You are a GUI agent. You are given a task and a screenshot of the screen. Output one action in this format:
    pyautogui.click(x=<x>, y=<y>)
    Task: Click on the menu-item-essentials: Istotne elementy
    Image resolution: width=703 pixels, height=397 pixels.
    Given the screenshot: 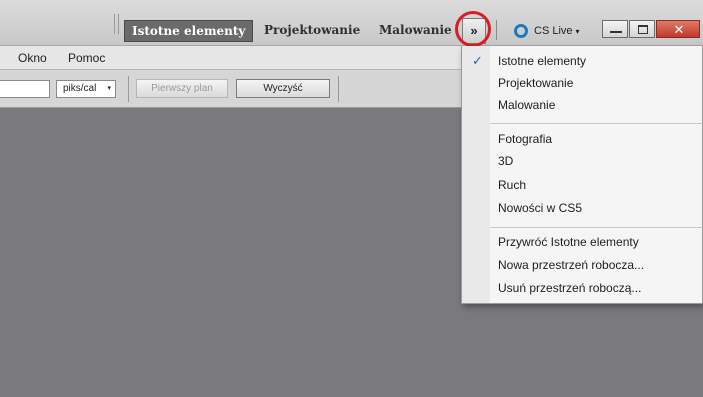 What is the action you would take?
    pyautogui.click(x=542, y=61)
    